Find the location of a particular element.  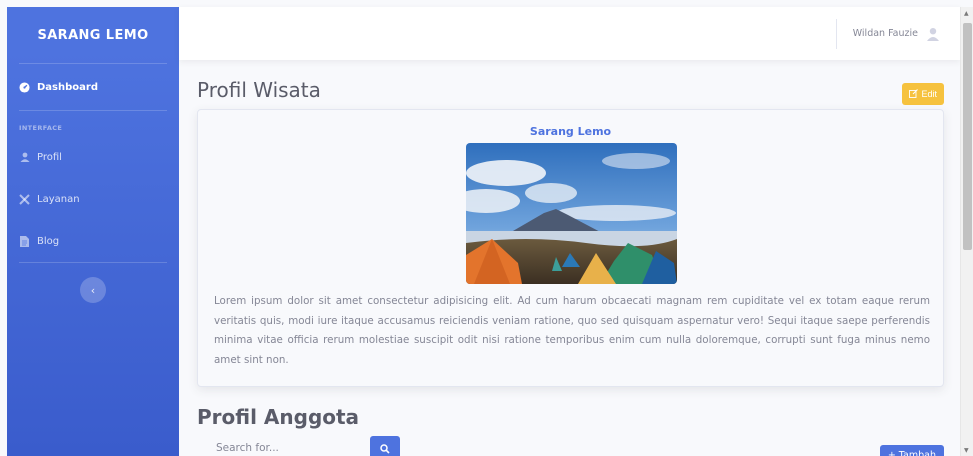

sidebar-item-layanan: Layanan is located at coordinates (93, 199).